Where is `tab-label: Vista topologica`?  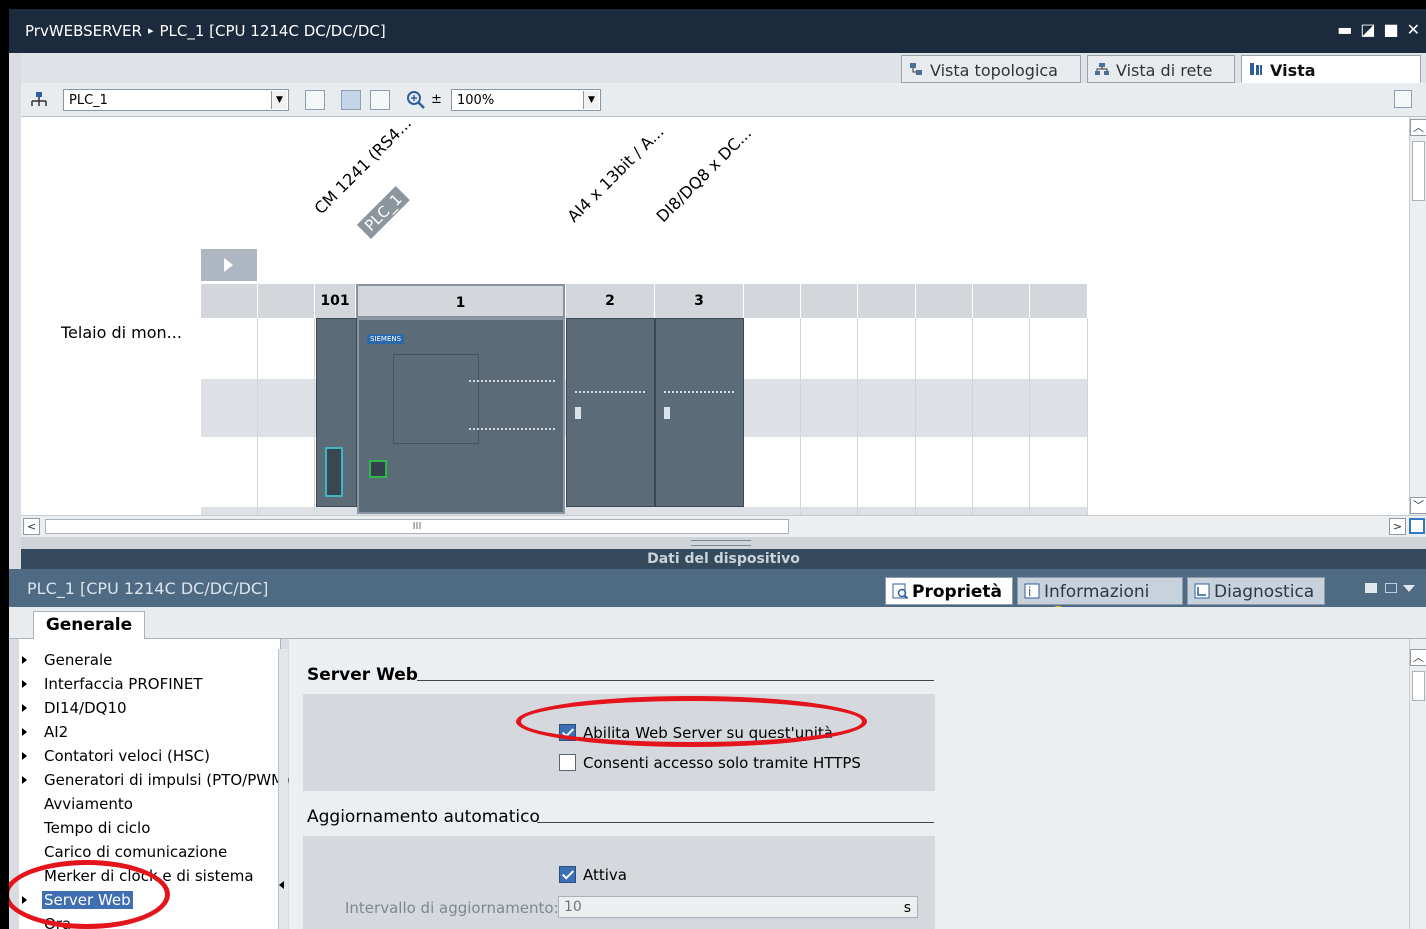
tab-label: Vista topologica is located at coordinates (994, 70).